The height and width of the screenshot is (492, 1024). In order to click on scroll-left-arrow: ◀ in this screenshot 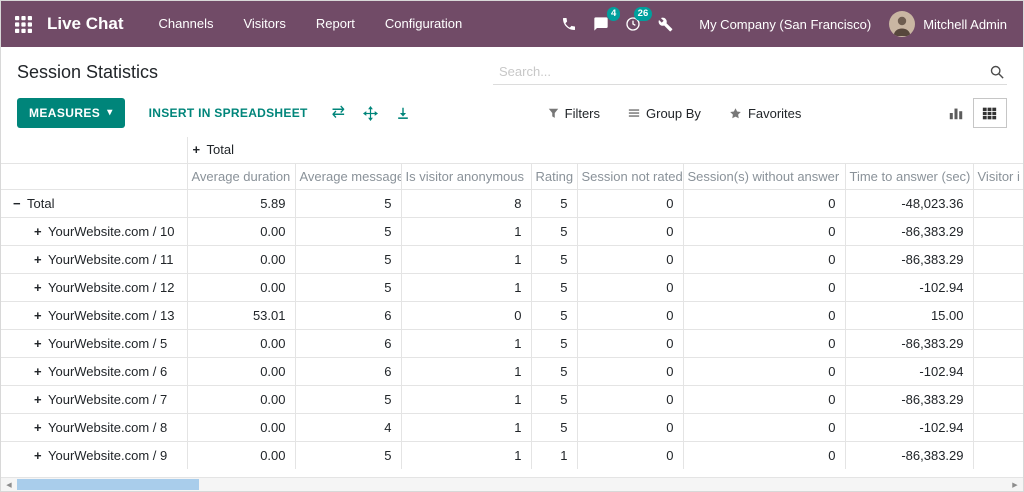, I will do `click(9, 484)`.